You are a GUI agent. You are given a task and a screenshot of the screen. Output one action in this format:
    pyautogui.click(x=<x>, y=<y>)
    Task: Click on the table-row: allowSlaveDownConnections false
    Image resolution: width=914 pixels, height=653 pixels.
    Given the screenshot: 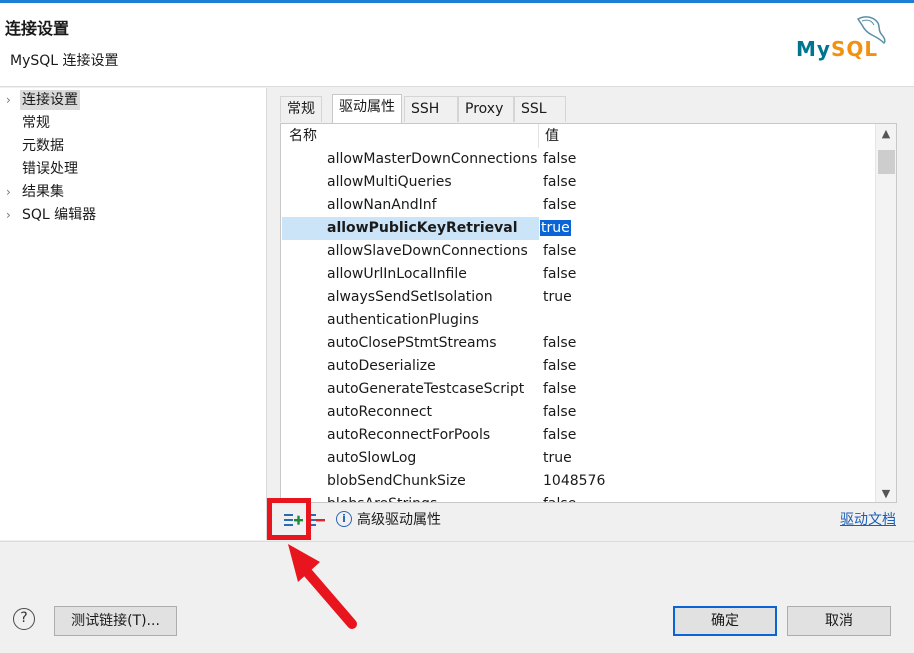 What is the action you would take?
    pyautogui.click(x=578, y=251)
    